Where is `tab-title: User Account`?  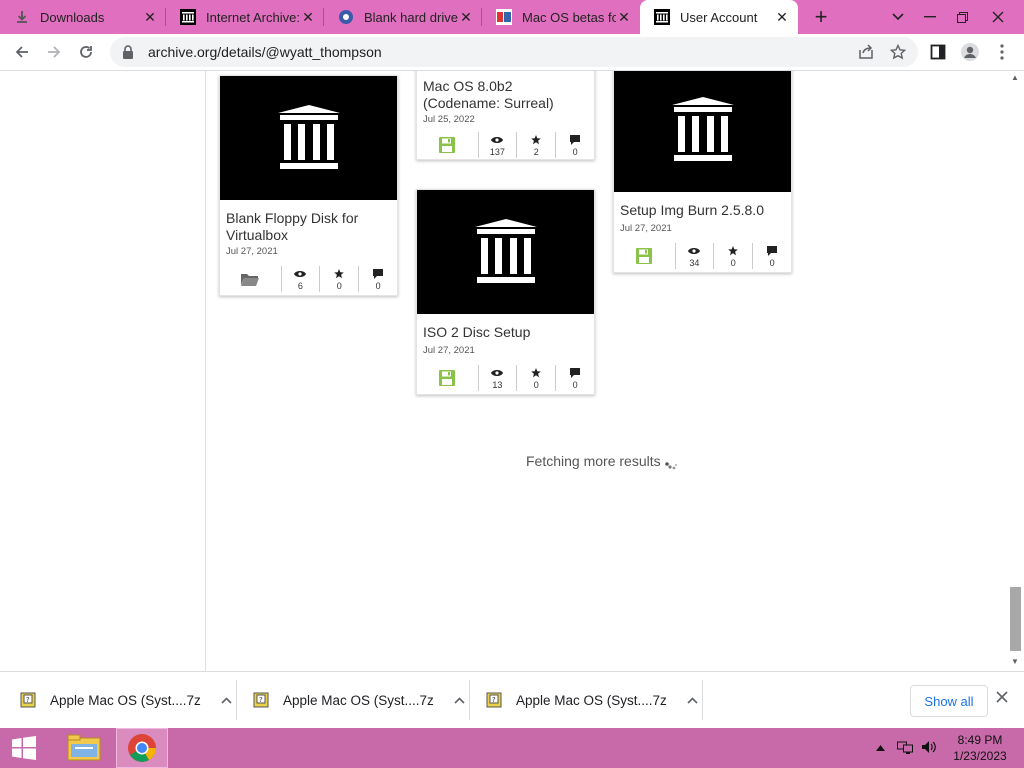 tab-title: User Account is located at coordinates (719, 17).